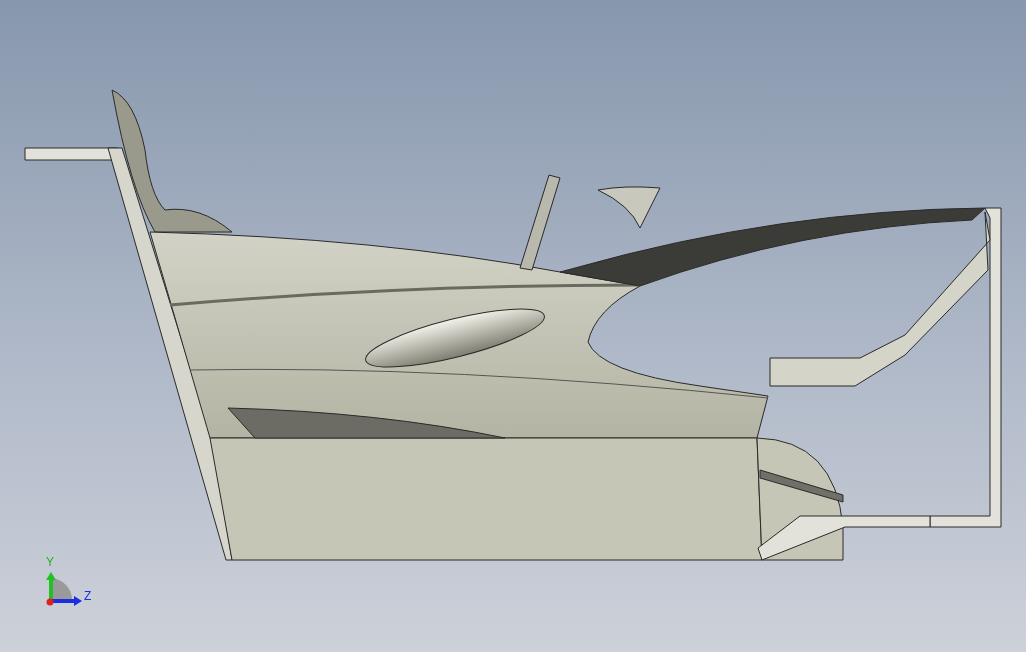  Describe the element at coordinates (64, 589) in the screenshot. I see `axis-triad-icon` at that location.